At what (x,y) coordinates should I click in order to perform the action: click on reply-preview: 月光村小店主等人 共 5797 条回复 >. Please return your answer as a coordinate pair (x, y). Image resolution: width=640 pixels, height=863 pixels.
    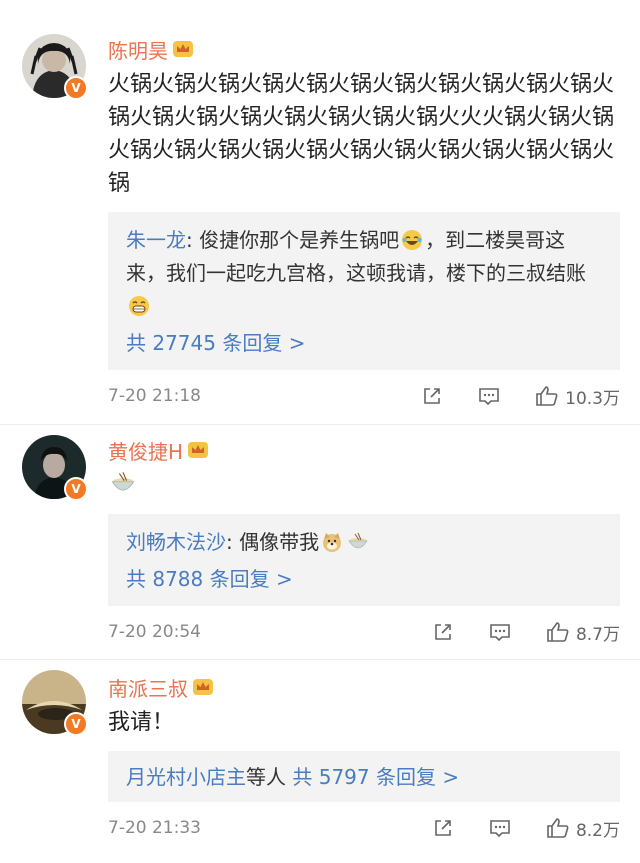
    Looking at the image, I should click on (364, 776).